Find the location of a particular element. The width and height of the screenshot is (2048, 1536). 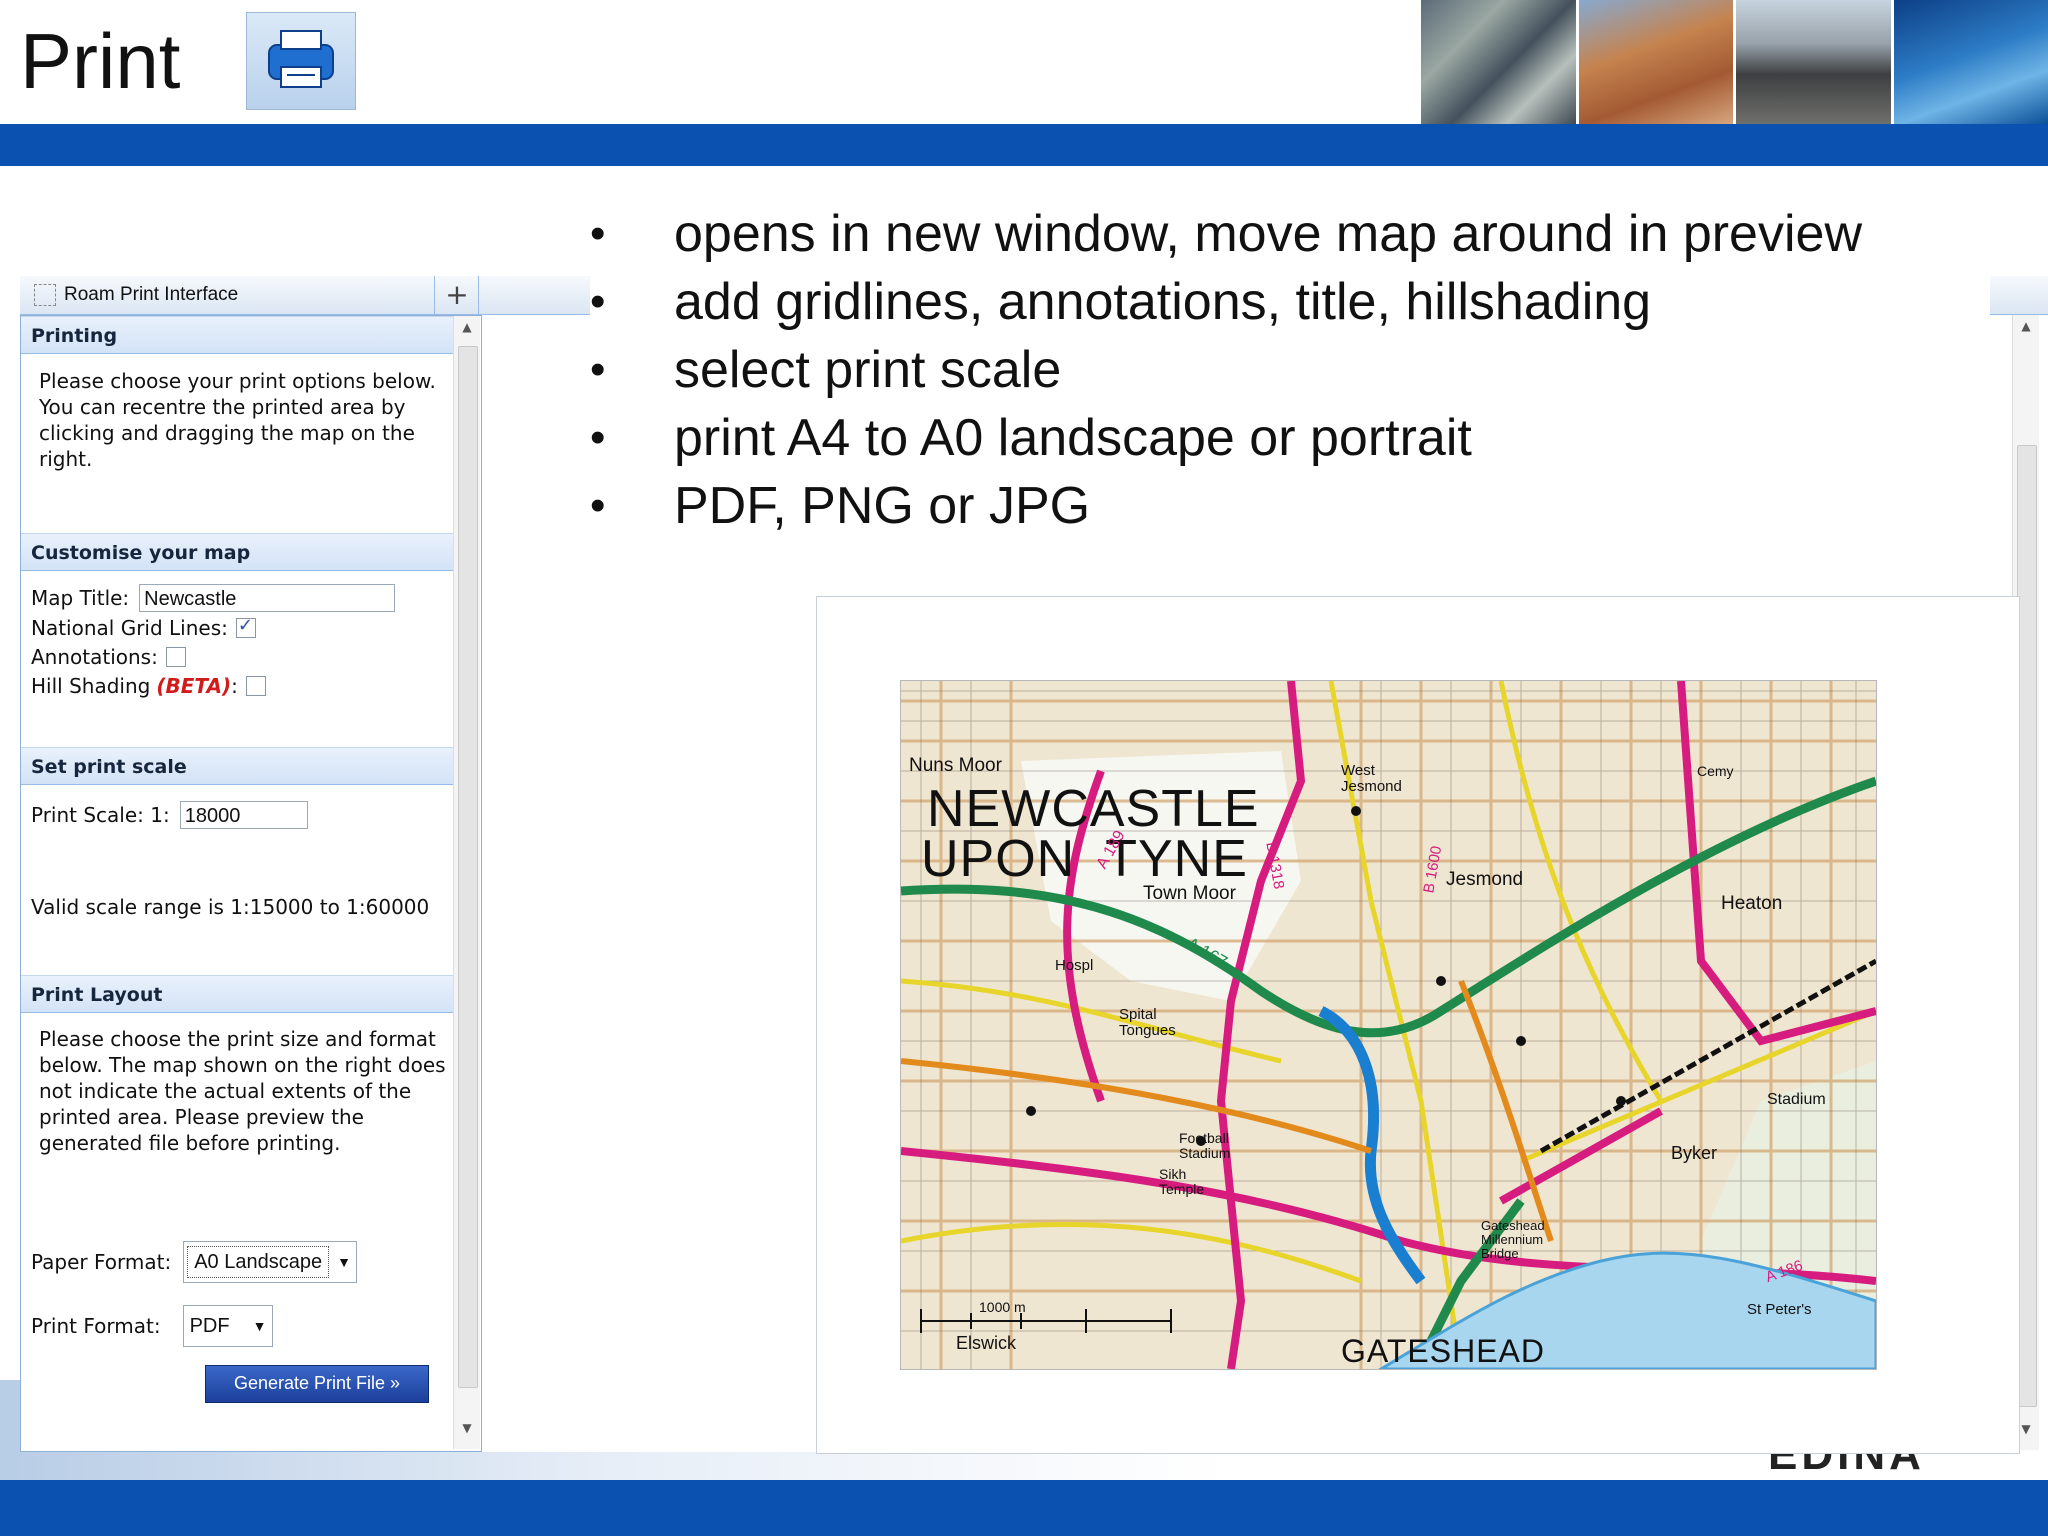

header-photo-strip is located at coordinates (1733, 62).